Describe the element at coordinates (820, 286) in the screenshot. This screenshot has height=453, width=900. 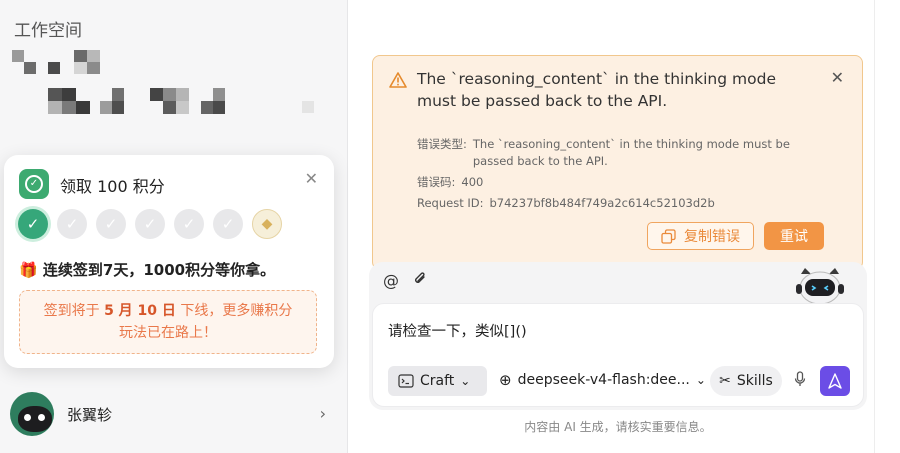
I see `robot-mascot-icon` at that location.